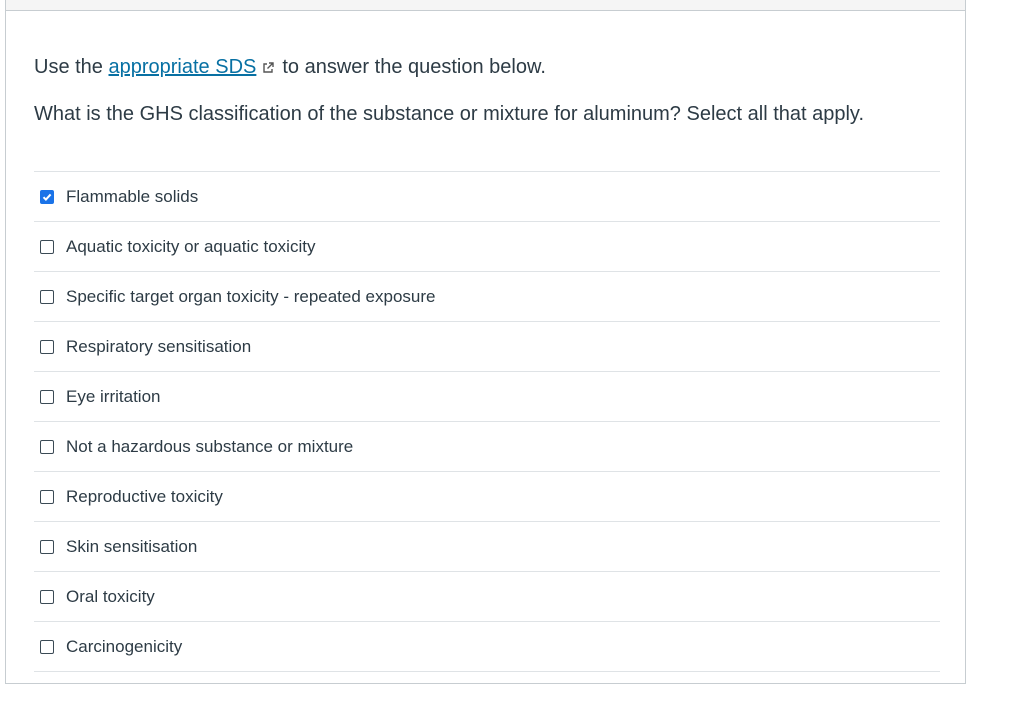 This screenshot has width=1024, height=712. Describe the element at coordinates (487, 197) in the screenshot. I see `answer-option: Flammable solids` at that location.